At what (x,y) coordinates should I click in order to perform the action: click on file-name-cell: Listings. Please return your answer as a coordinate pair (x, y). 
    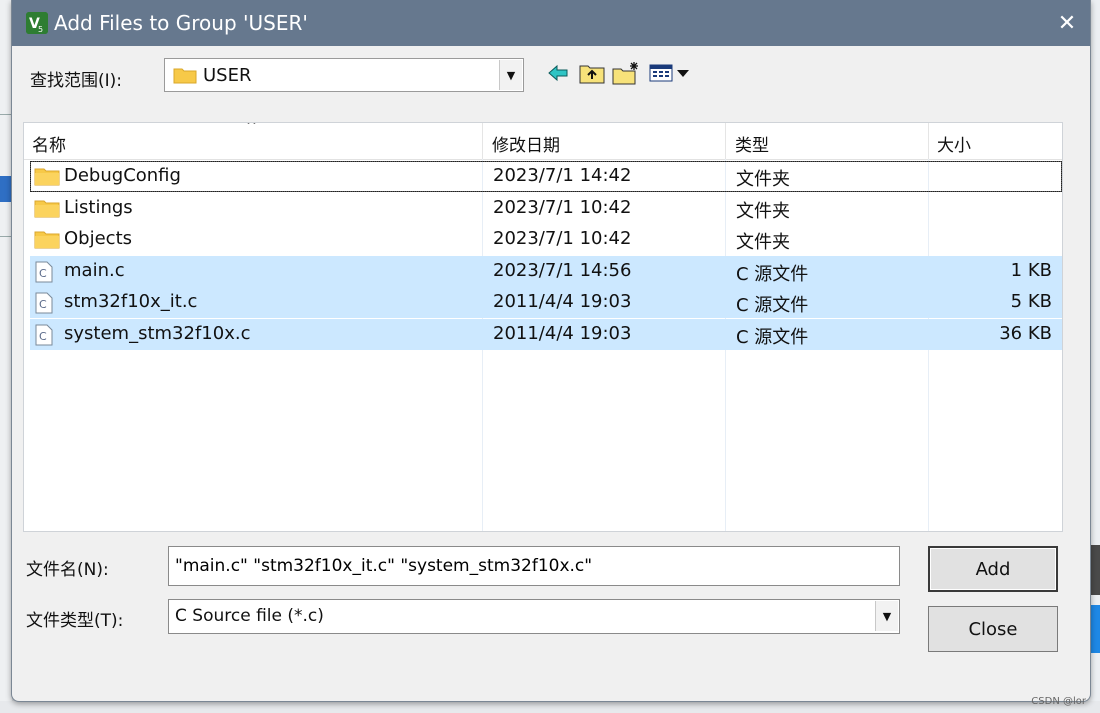
    Looking at the image, I should click on (98, 207).